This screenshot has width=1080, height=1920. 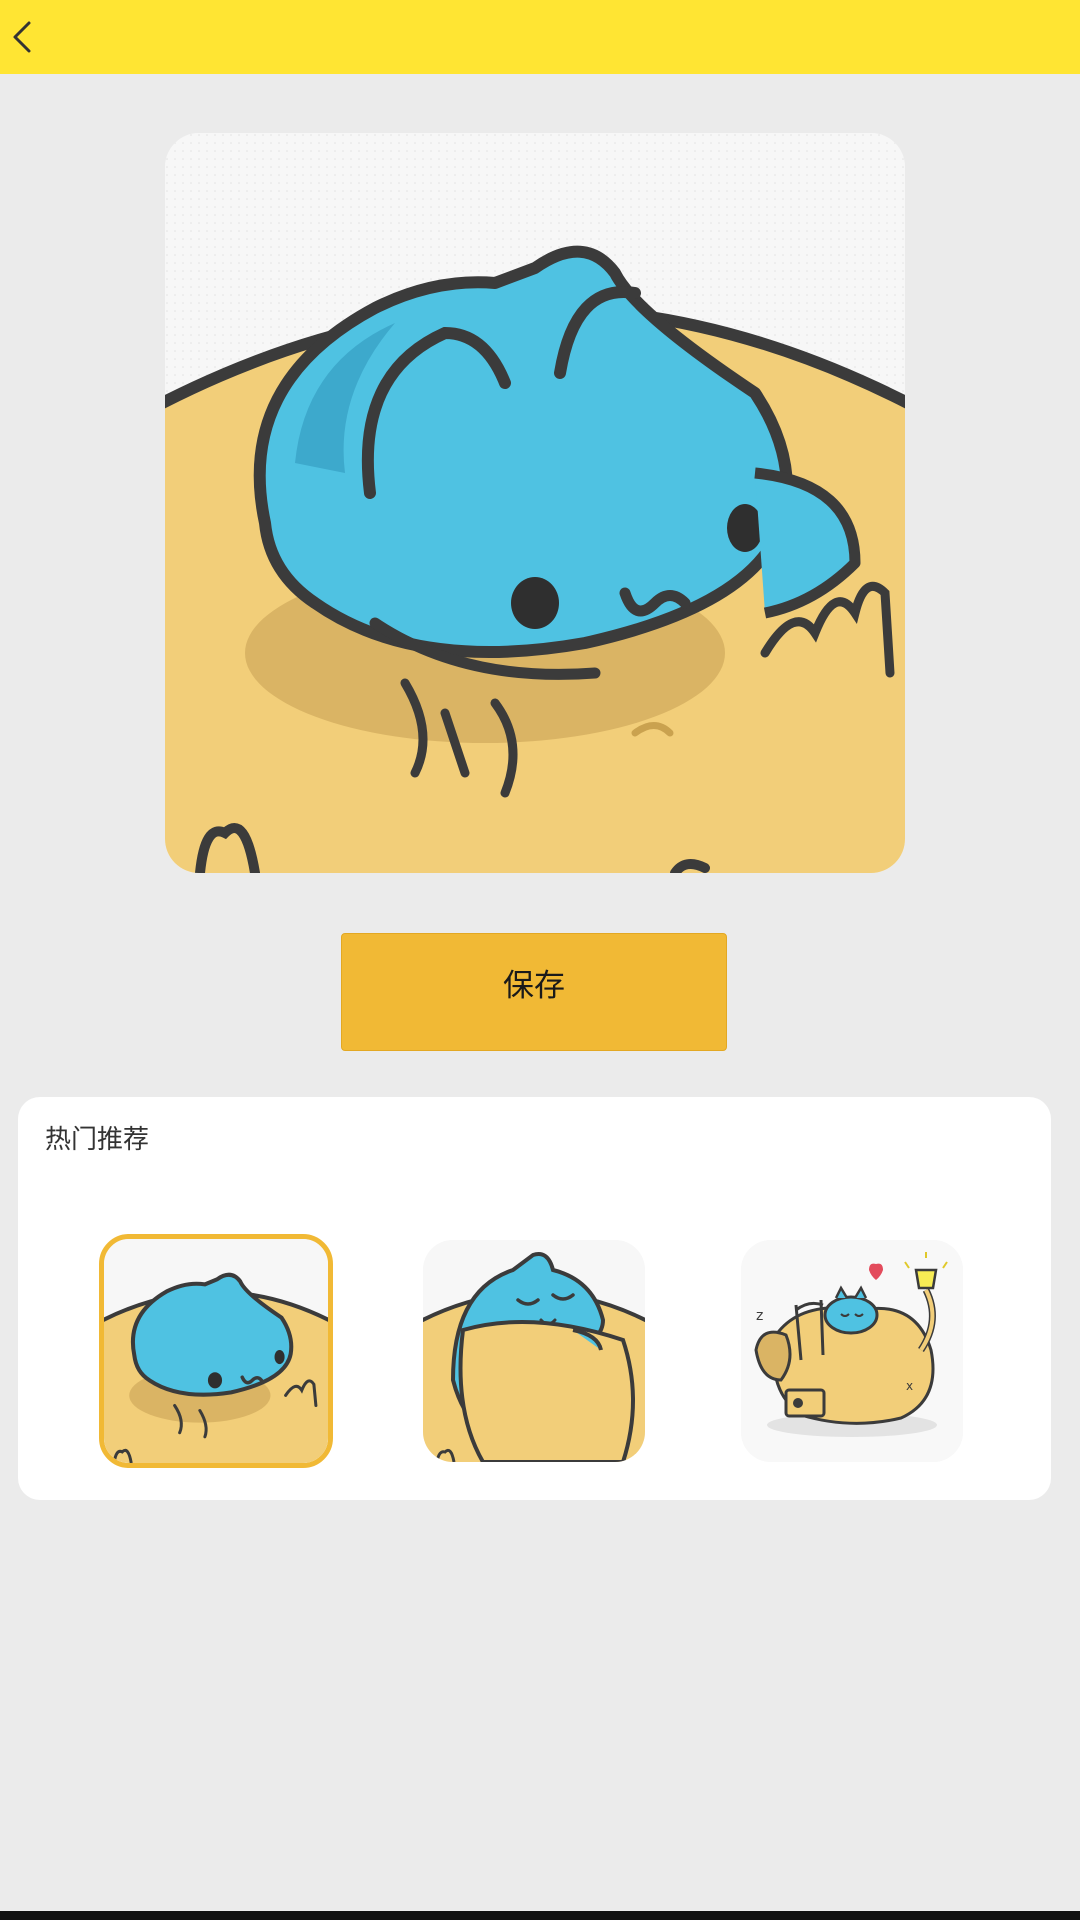 What do you see at coordinates (909, 1386) in the screenshot?
I see `svg-text: x` at bounding box center [909, 1386].